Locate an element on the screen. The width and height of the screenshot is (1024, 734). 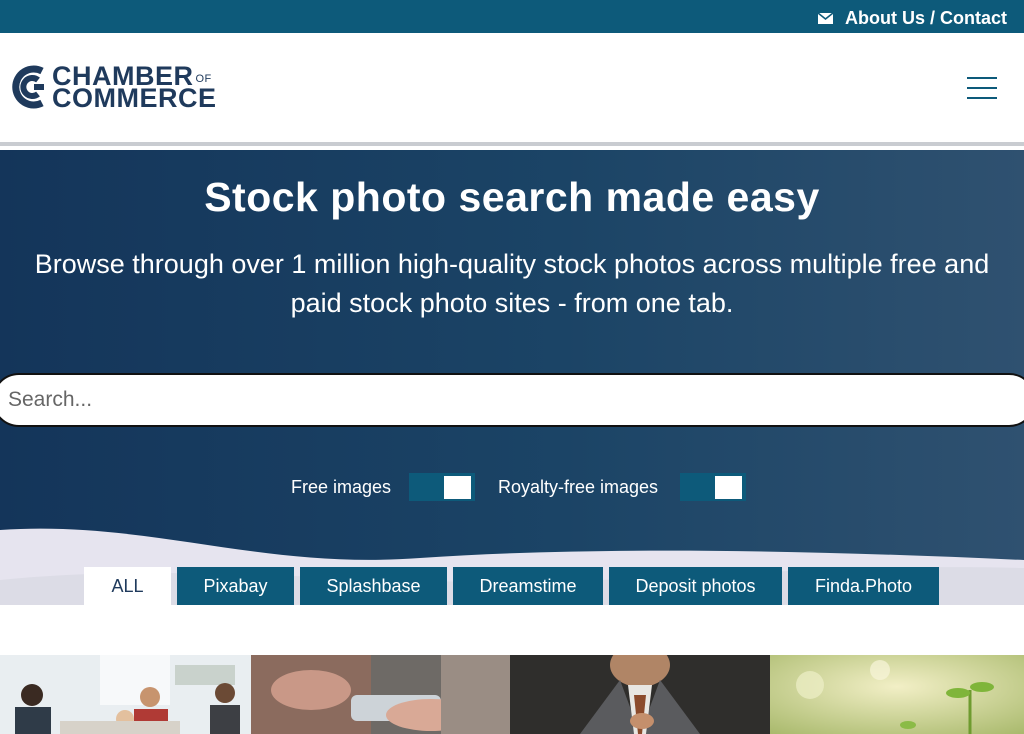
about-contact-link: About Us / Contact is located at coordinates (912, 18).